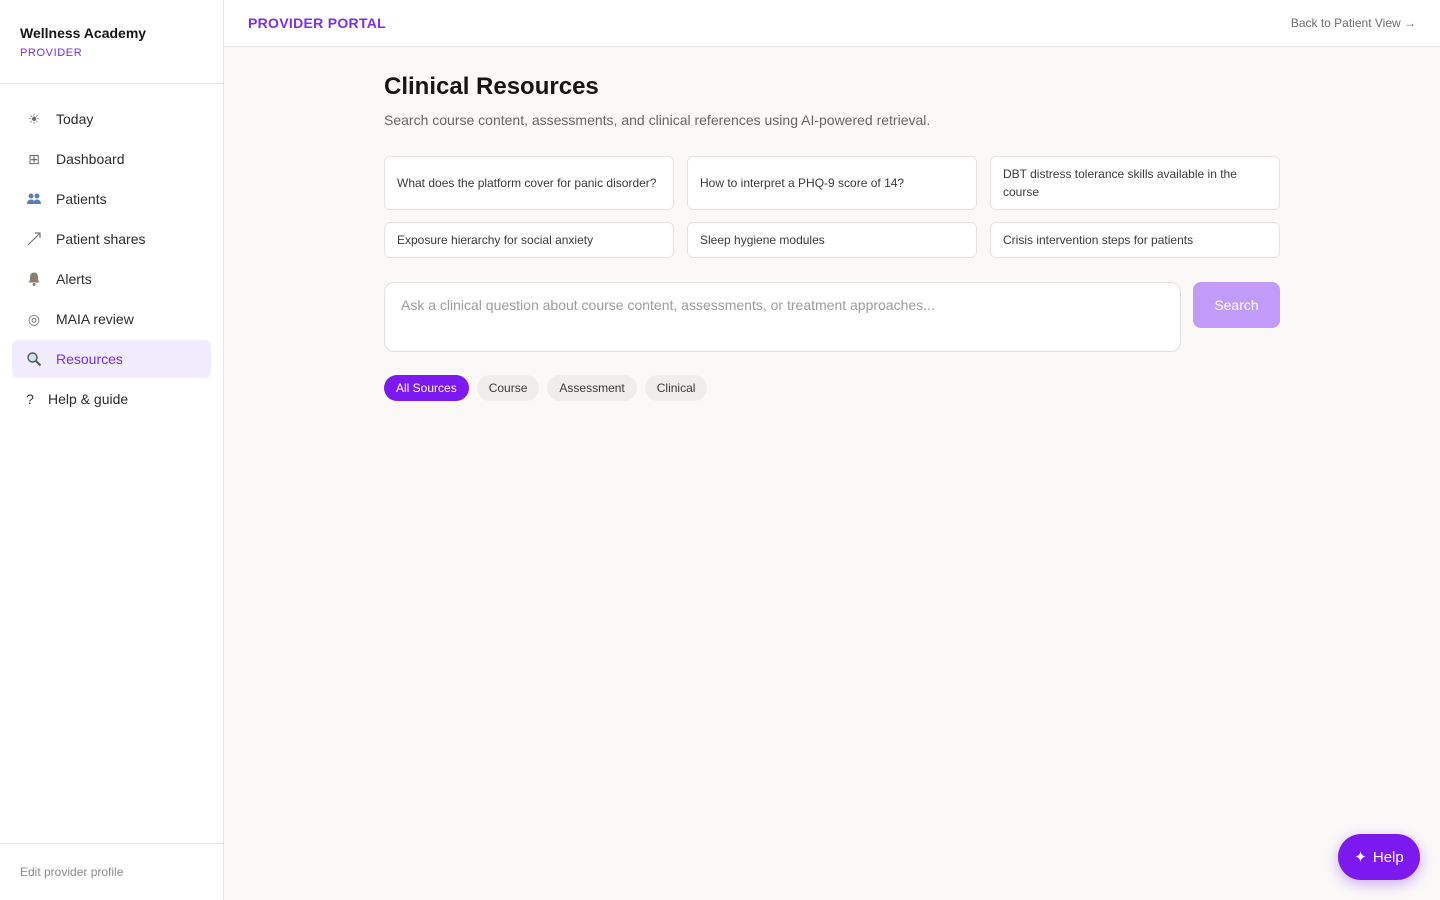  I want to click on sidebar-item-label: MAIA review, so click(95, 319).